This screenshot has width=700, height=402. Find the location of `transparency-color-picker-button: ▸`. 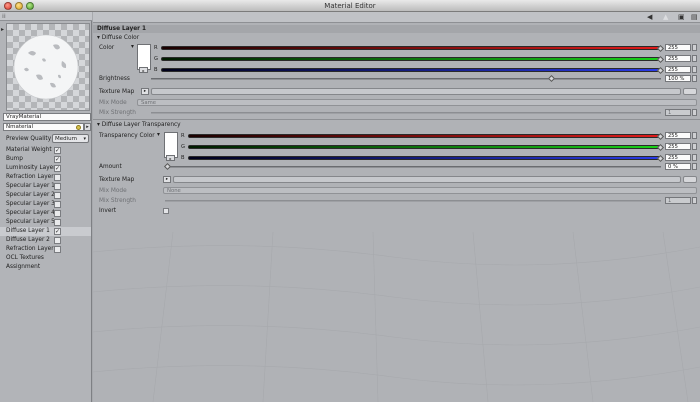

transparency-color-picker-button: ▸ is located at coordinates (170, 158).